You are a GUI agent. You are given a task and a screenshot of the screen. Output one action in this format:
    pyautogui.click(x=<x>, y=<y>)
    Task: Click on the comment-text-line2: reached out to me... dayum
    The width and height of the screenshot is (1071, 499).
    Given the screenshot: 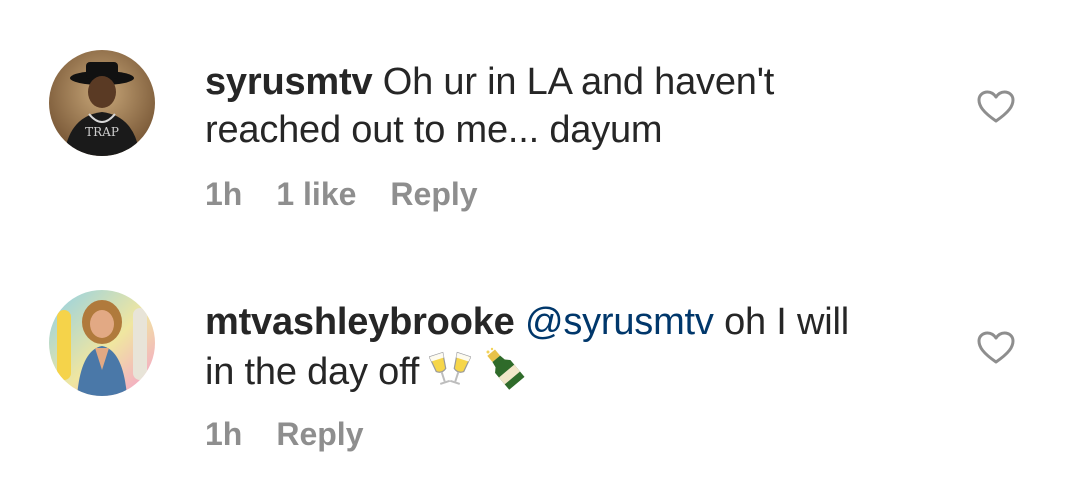 What is the action you would take?
    pyautogui.click(x=434, y=130)
    